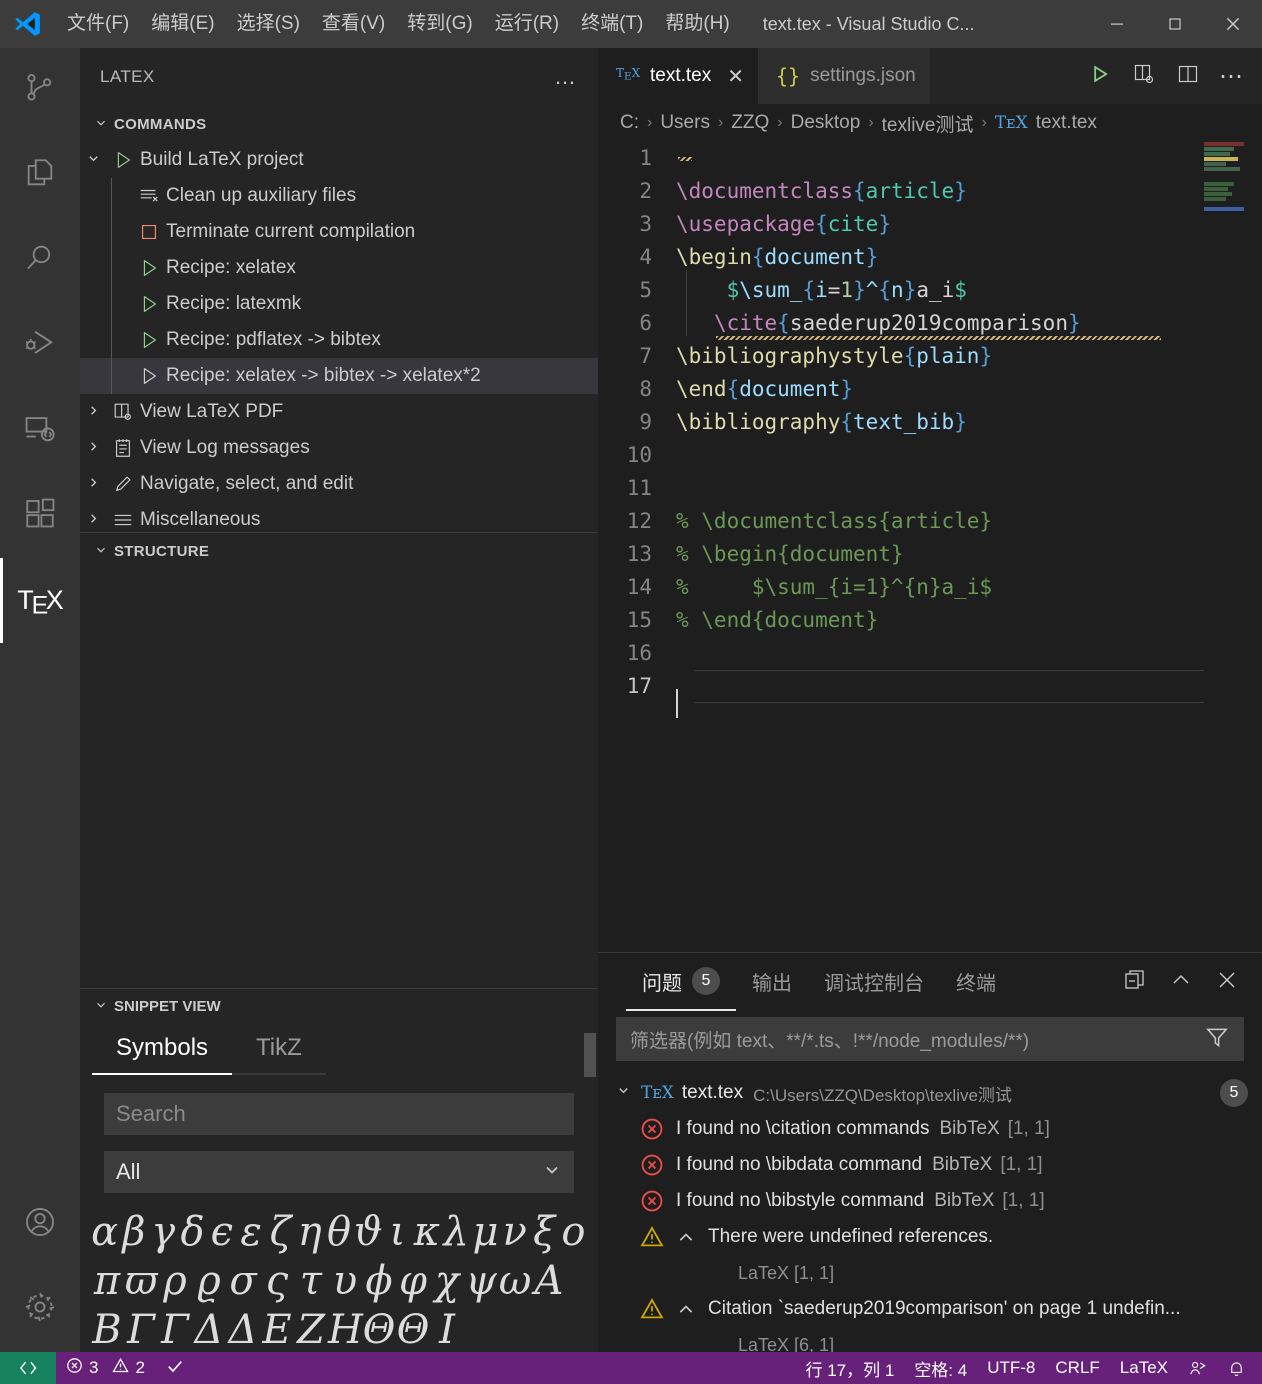 The height and width of the screenshot is (1384, 1262). I want to click on chevron-up-icon, so click(686, 1237).